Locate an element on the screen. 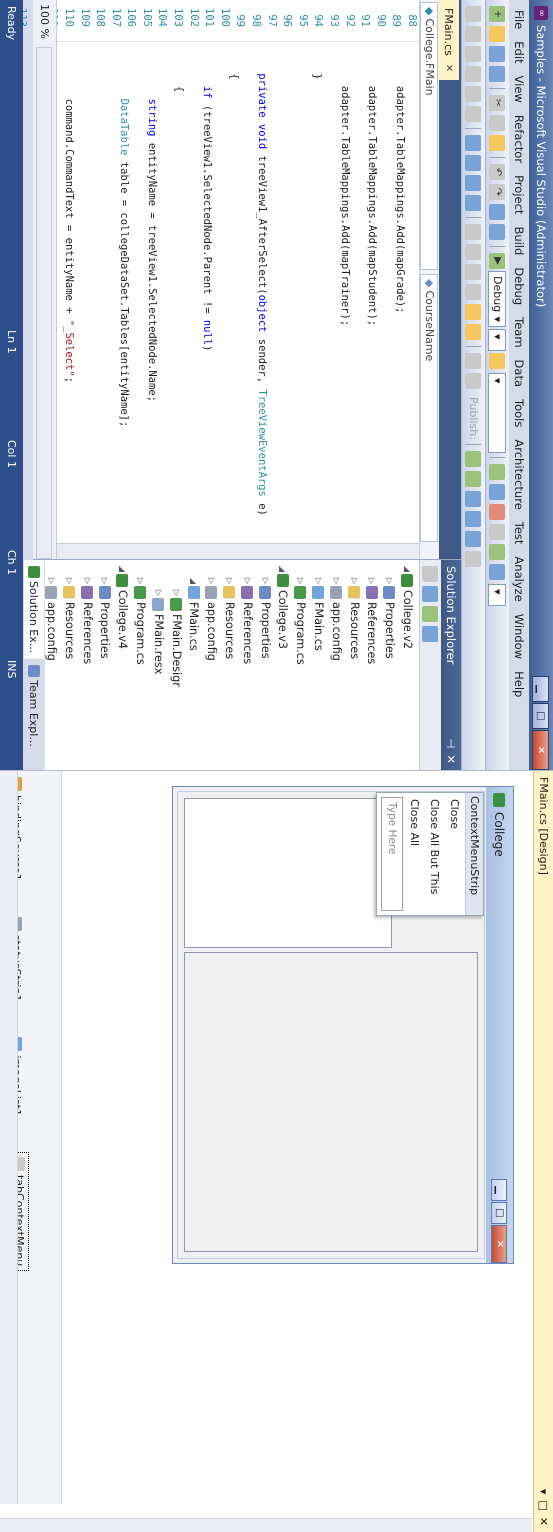  zoom-level: 100 % is located at coordinates (44, 21).